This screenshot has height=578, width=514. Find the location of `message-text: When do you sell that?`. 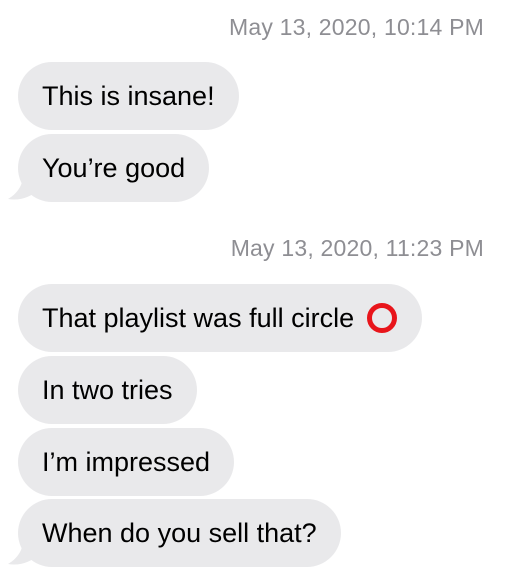

message-text: When do you sell that? is located at coordinates (179, 533).